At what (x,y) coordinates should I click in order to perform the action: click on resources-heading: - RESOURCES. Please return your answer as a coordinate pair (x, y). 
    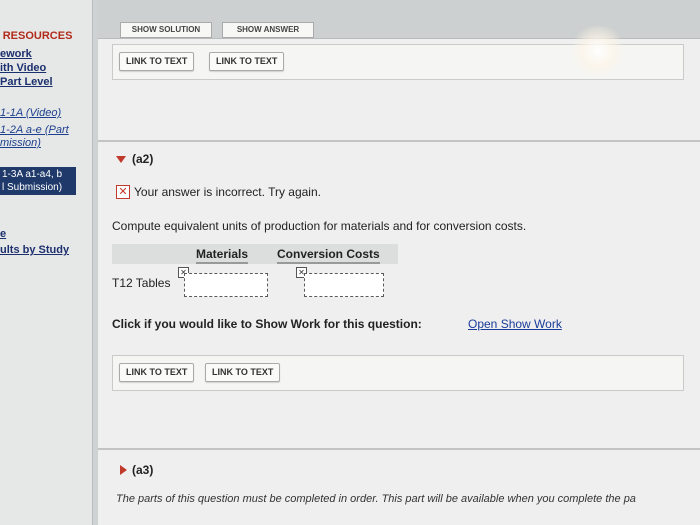
    Looking at the image, I should click on (36, 36).